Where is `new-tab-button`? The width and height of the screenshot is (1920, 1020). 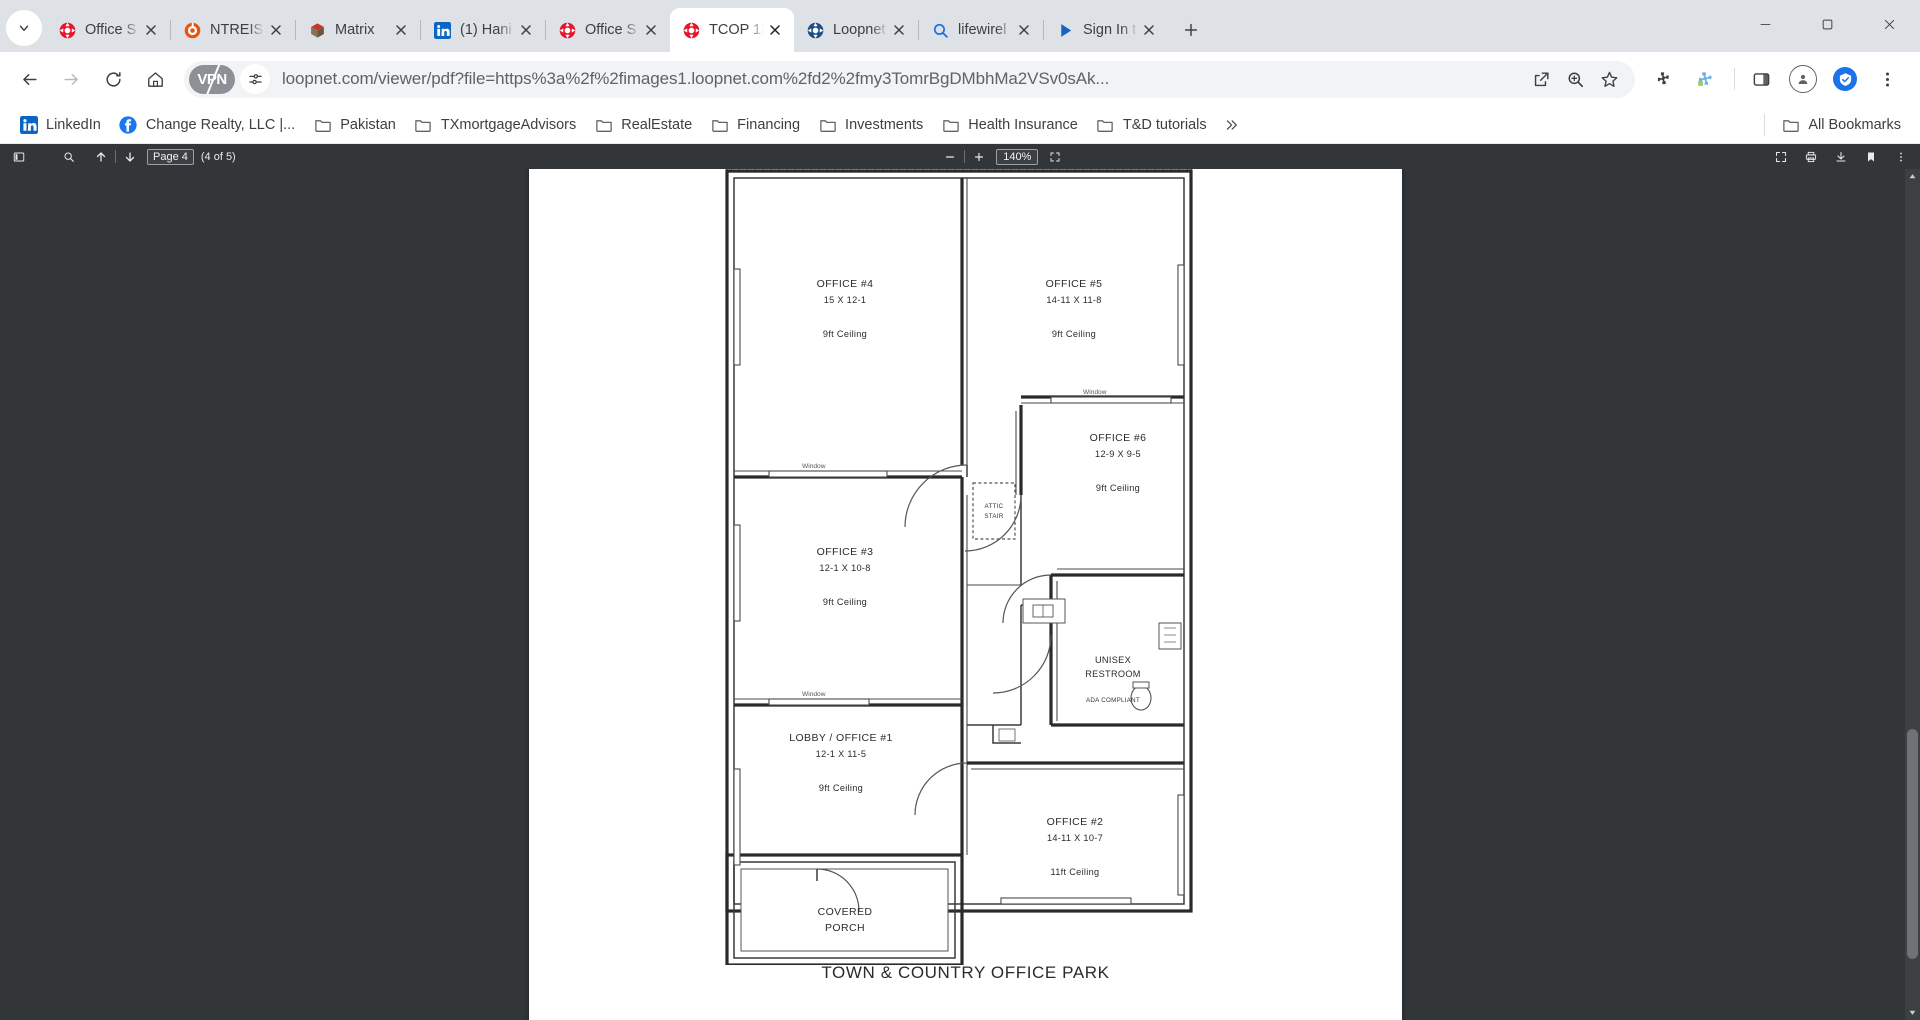 new-tab-button is located at coordinates (1191, 30).